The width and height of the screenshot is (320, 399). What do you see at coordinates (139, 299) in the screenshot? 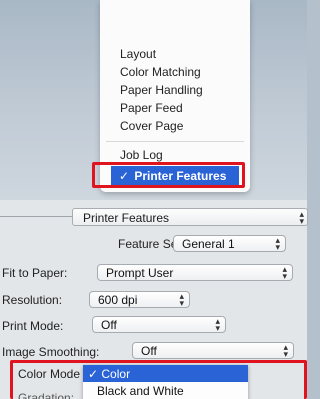
I see `resolution-popup: 600 dpi ▴ ▾` at bounding box center [139, 299].